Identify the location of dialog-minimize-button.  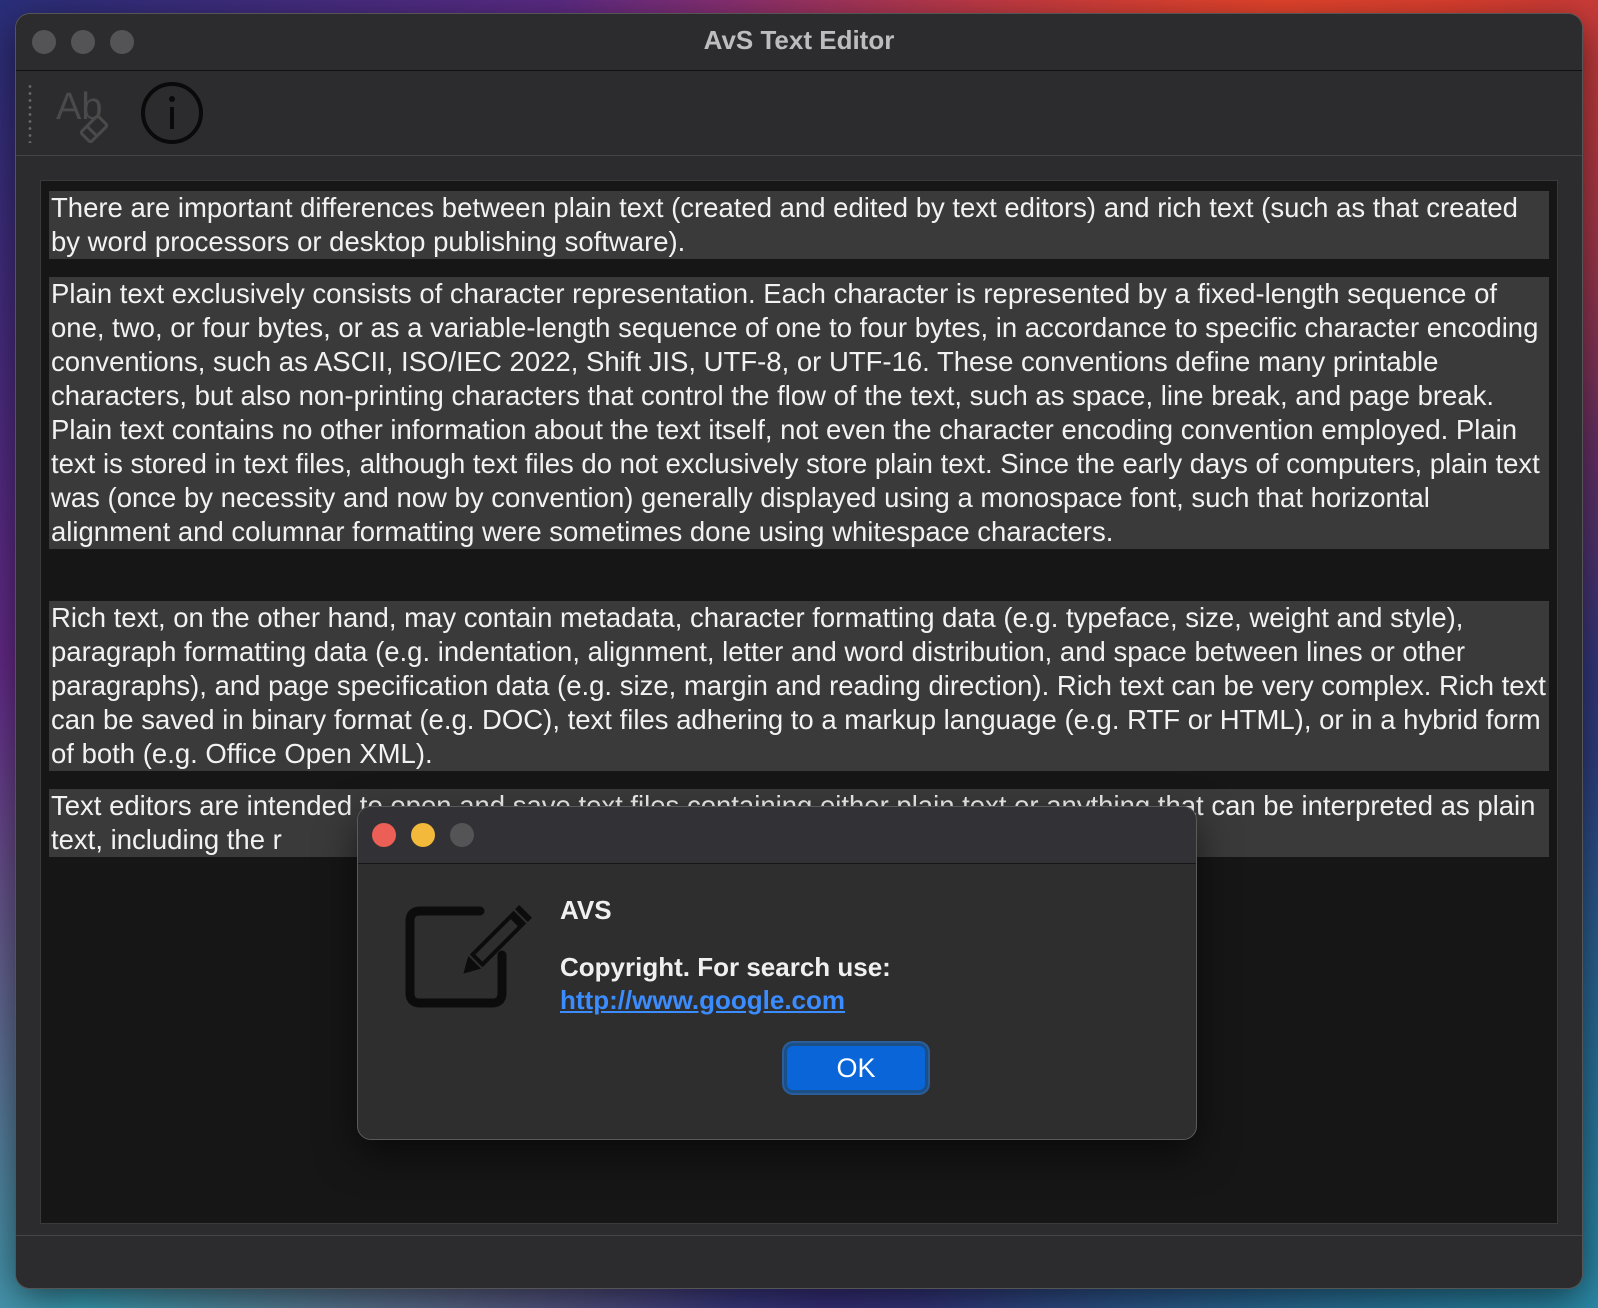
(423, 835).